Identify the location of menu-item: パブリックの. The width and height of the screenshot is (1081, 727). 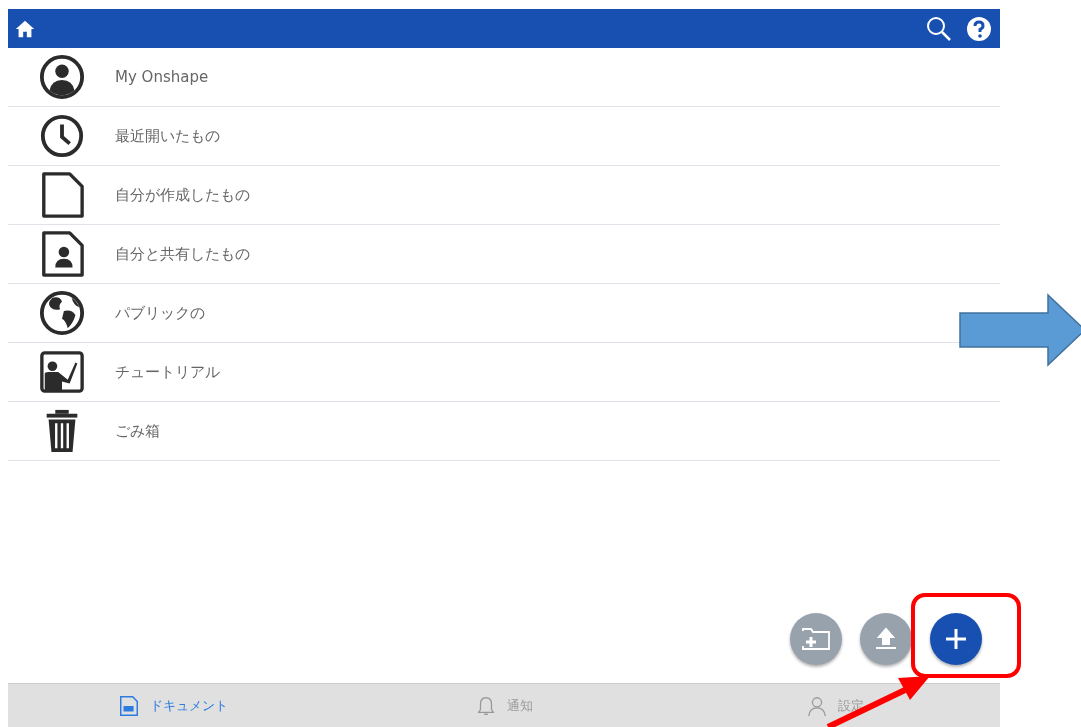
(160, 313).